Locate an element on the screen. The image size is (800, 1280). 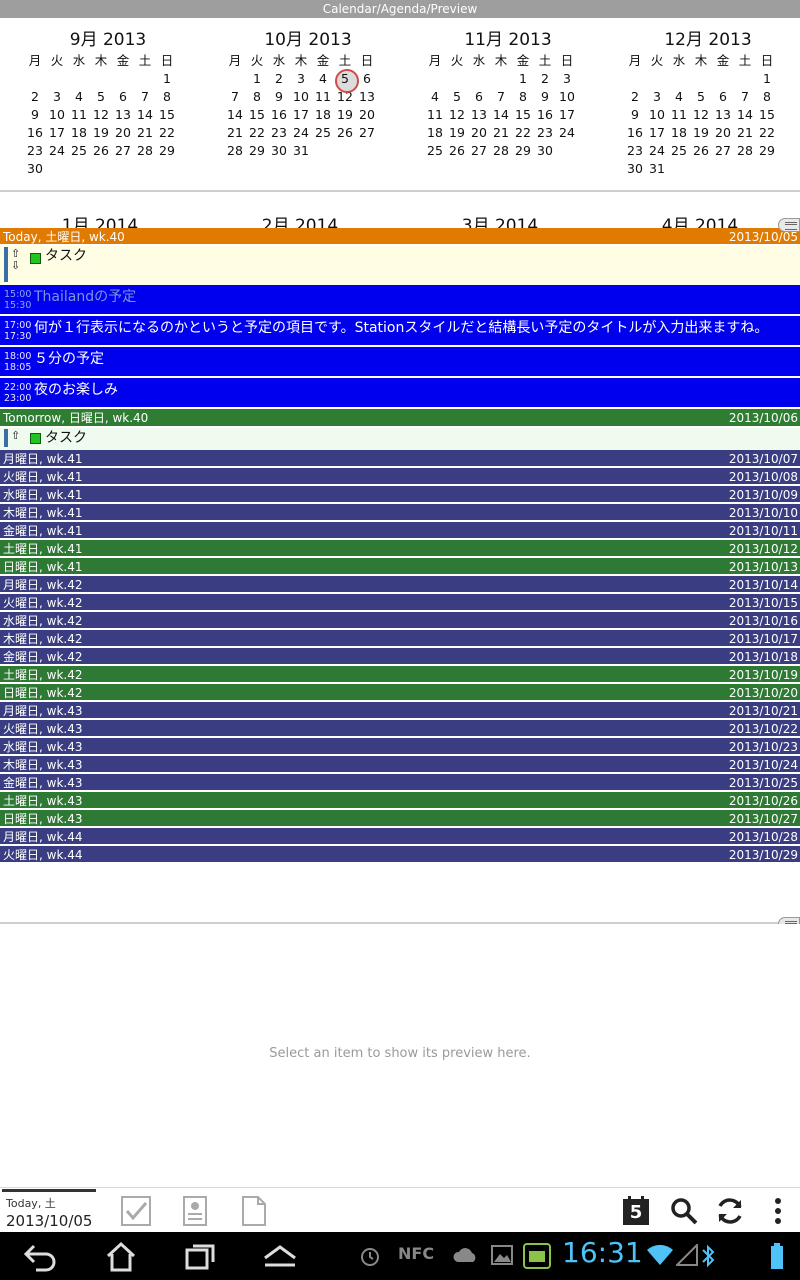
today-button: Today, 土 2013/10/05 is located at coordinates (49, 1210).